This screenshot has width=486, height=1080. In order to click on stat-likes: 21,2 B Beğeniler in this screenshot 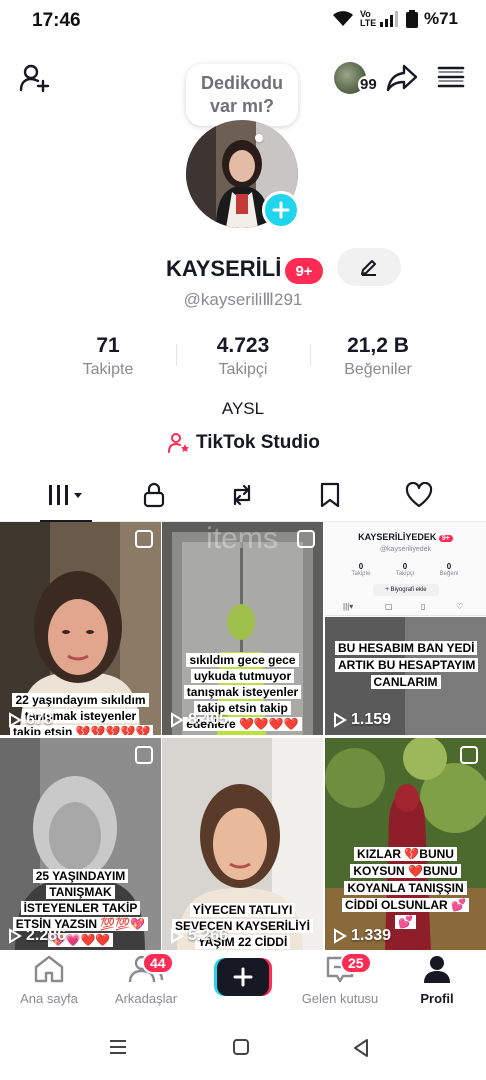, I will do `click(378, 356)`.